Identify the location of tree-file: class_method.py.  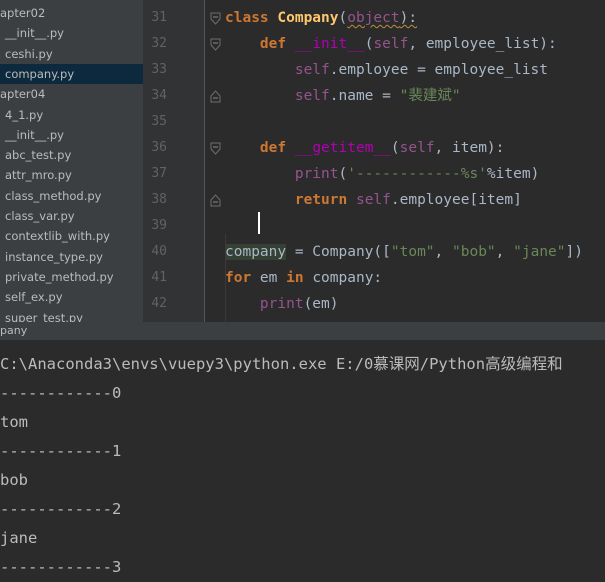
(71, 196).